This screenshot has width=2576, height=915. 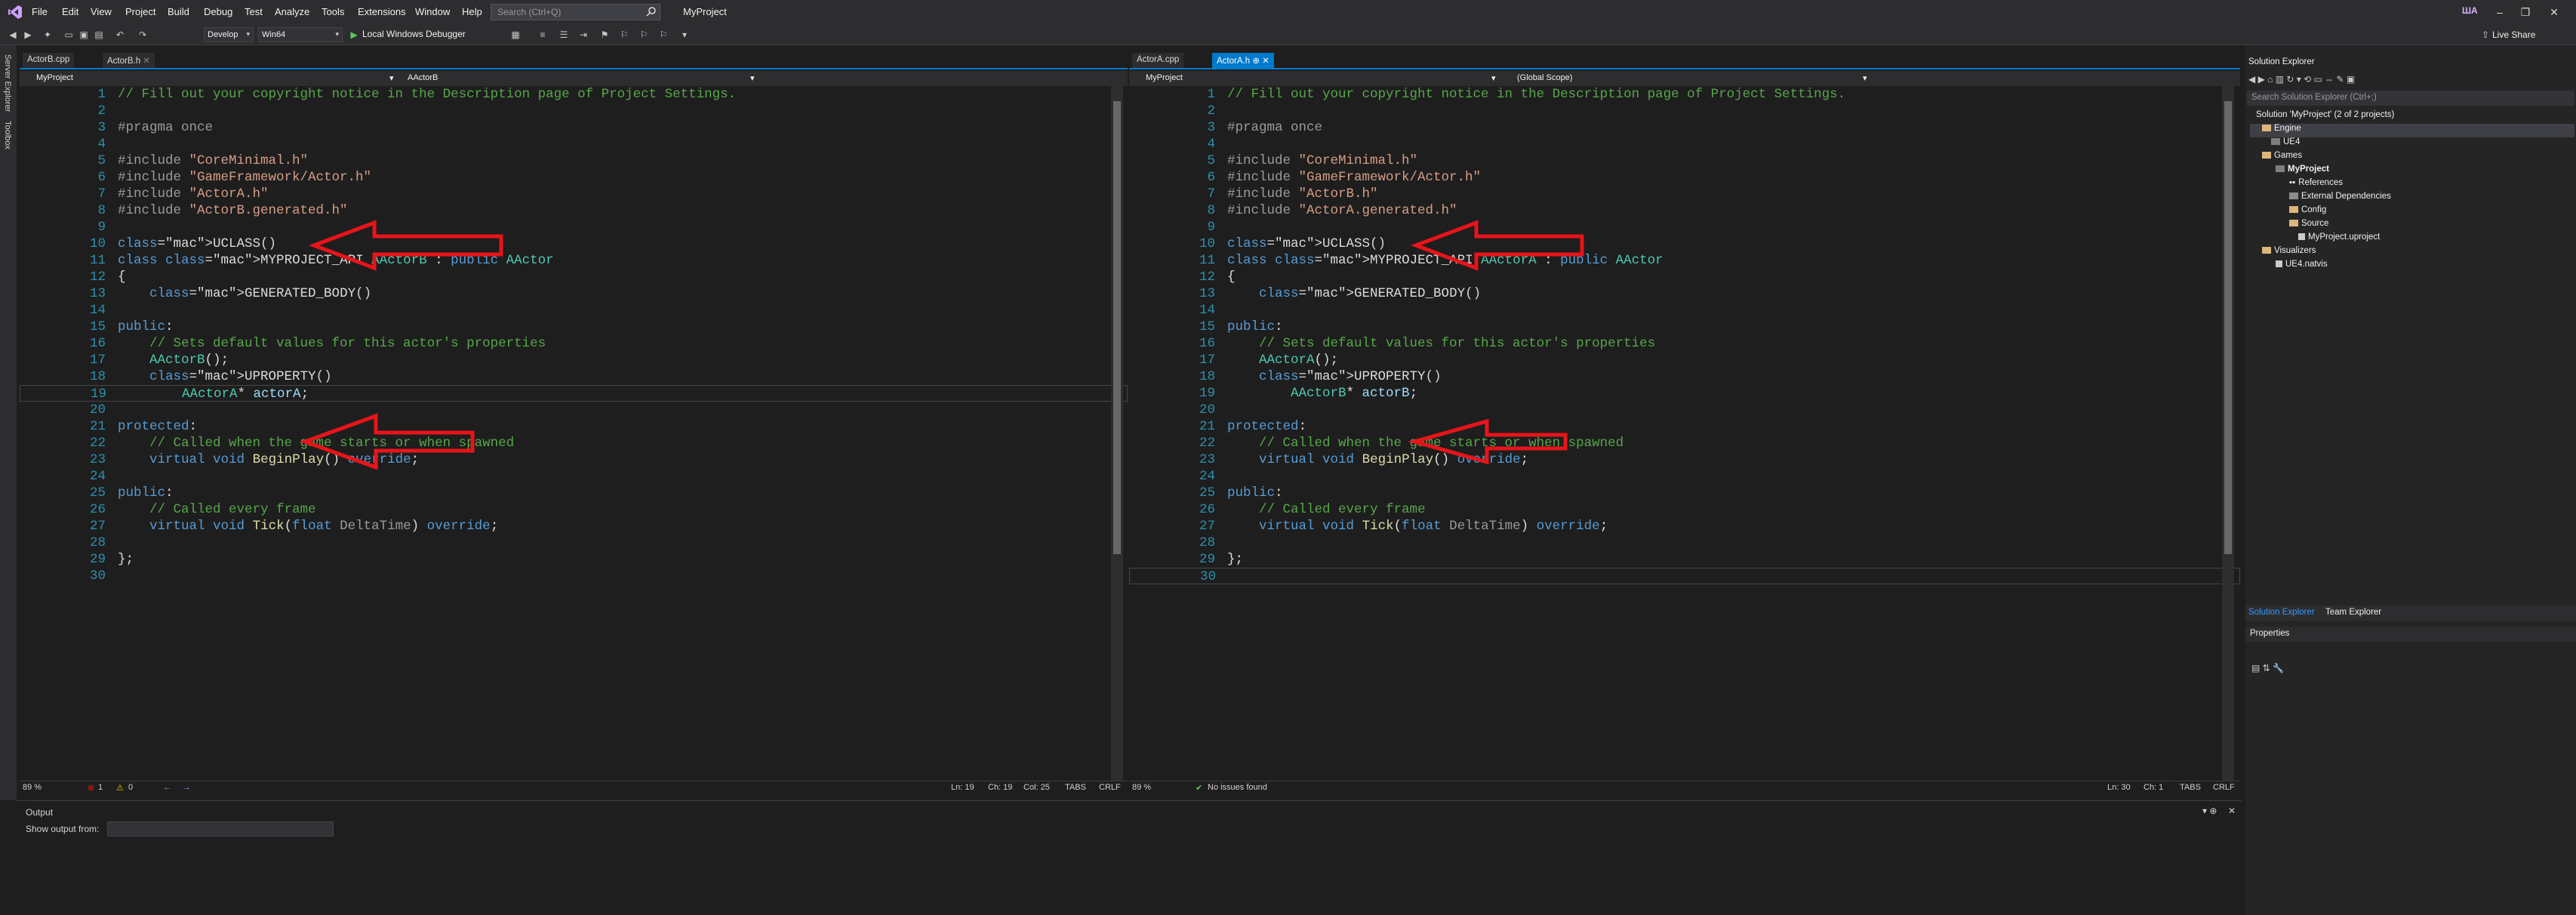 I want to click on code-line: 20, so click(x=1684, y=410).